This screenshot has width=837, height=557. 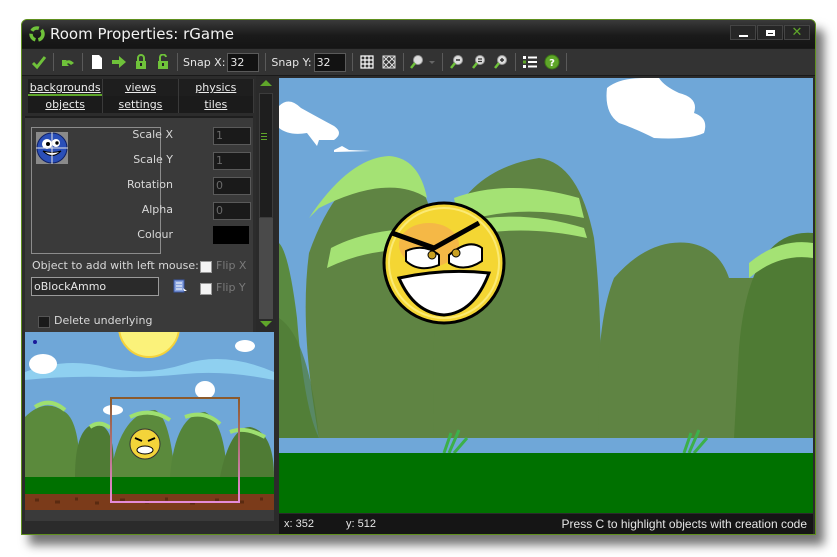 I want to click on zoom-reset-icon, so click(x=478, y=62).